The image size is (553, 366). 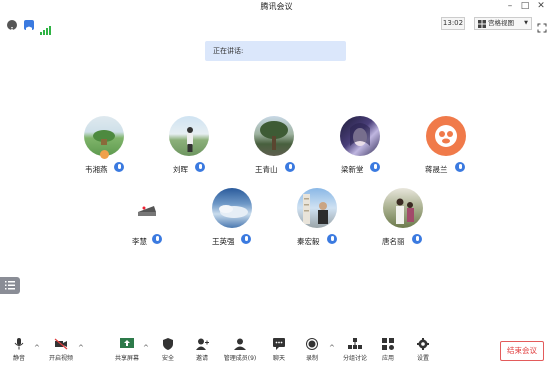 What do you see at coordinates (387, 358) in the screenshot?
I see `apps-label: 应用` at bounding box center [387, 358].